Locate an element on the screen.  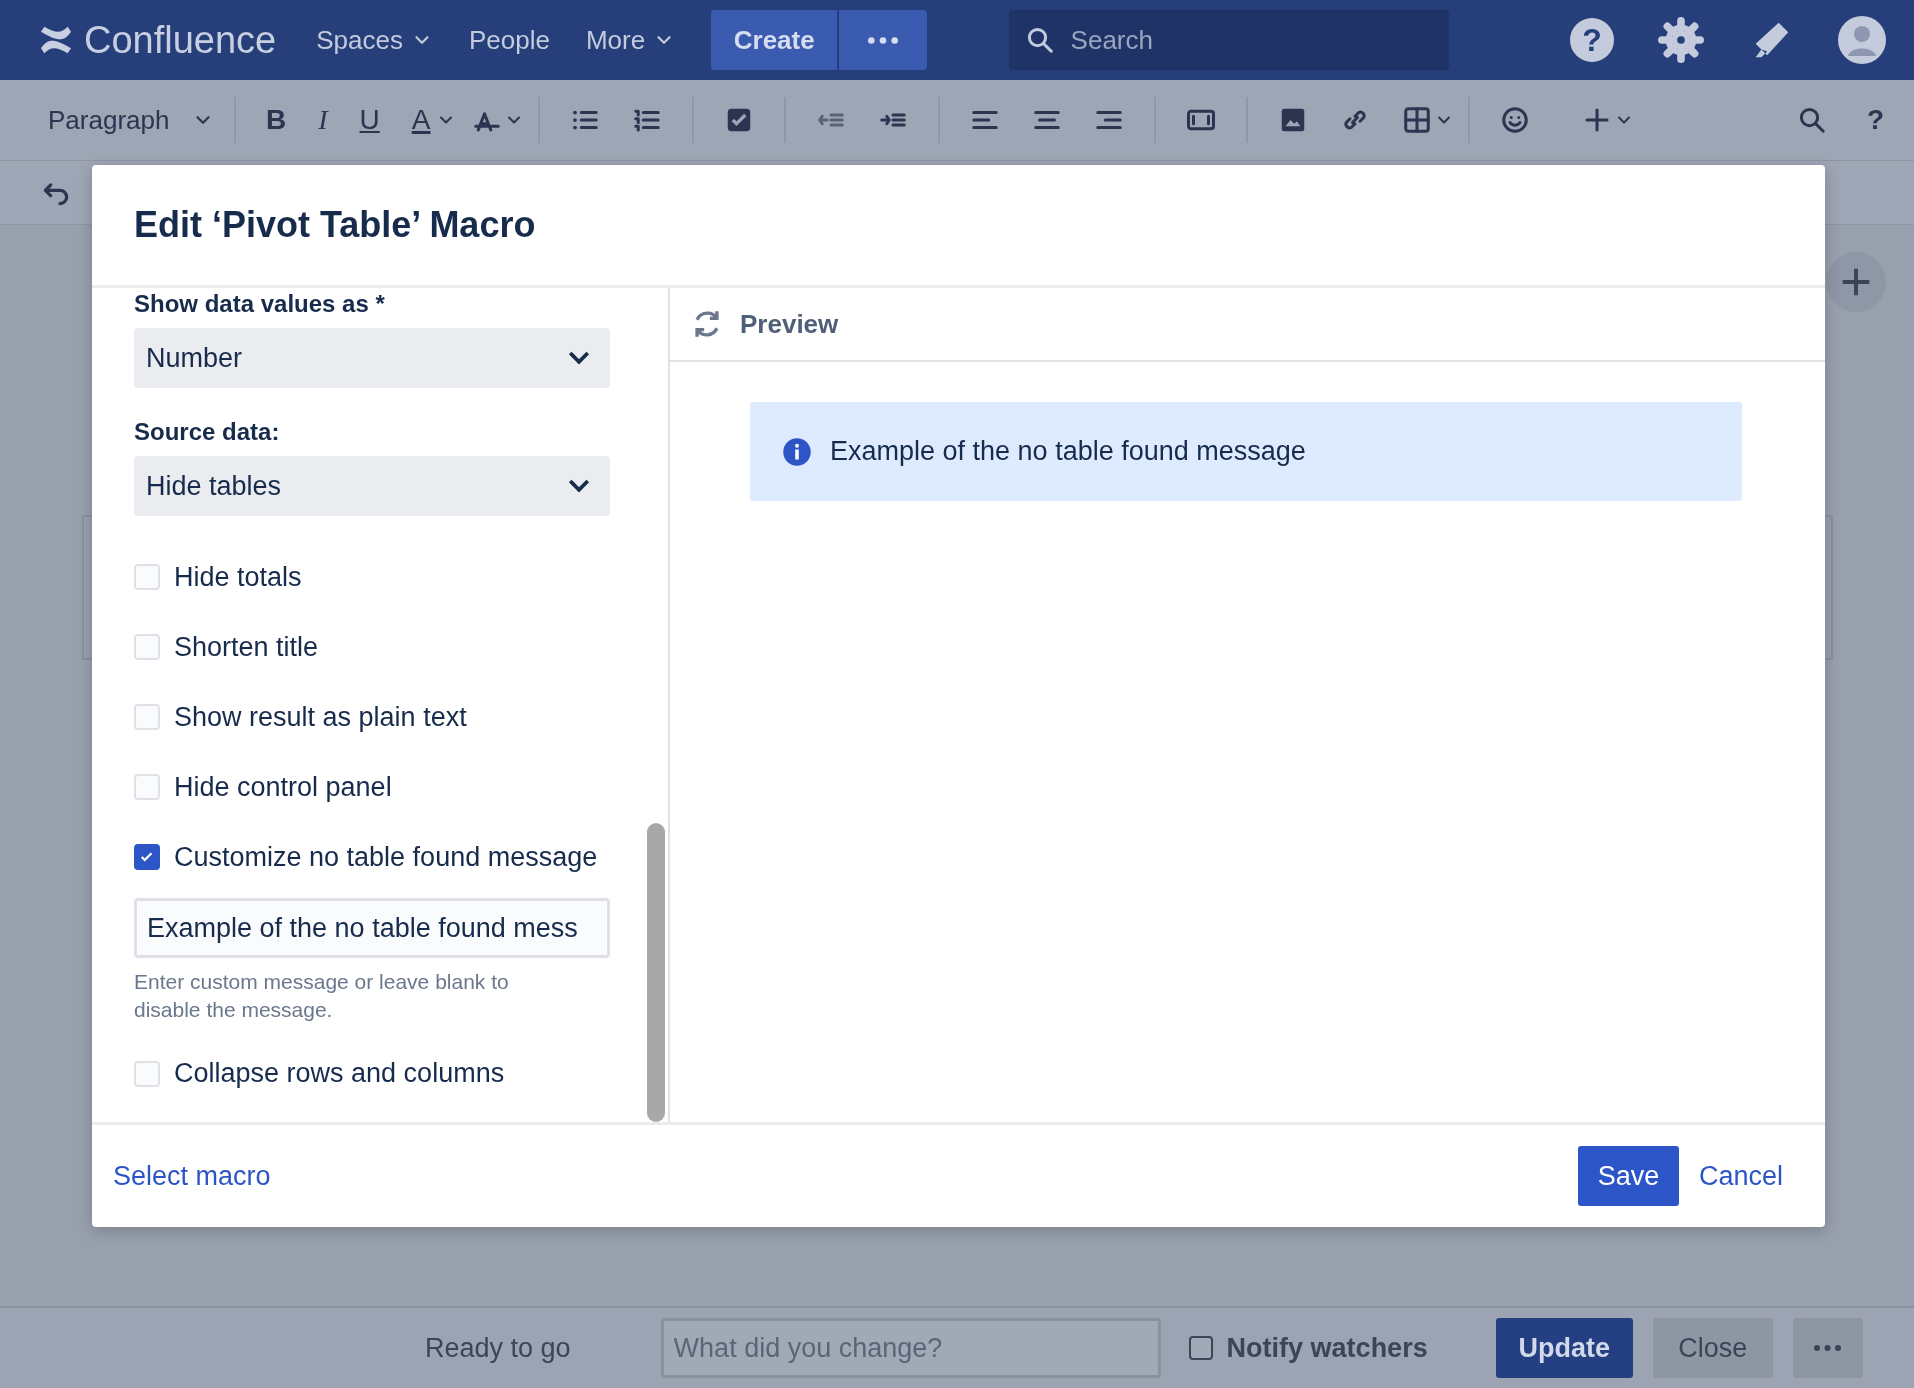
create-button: Create is located at coordinates (774, 40).